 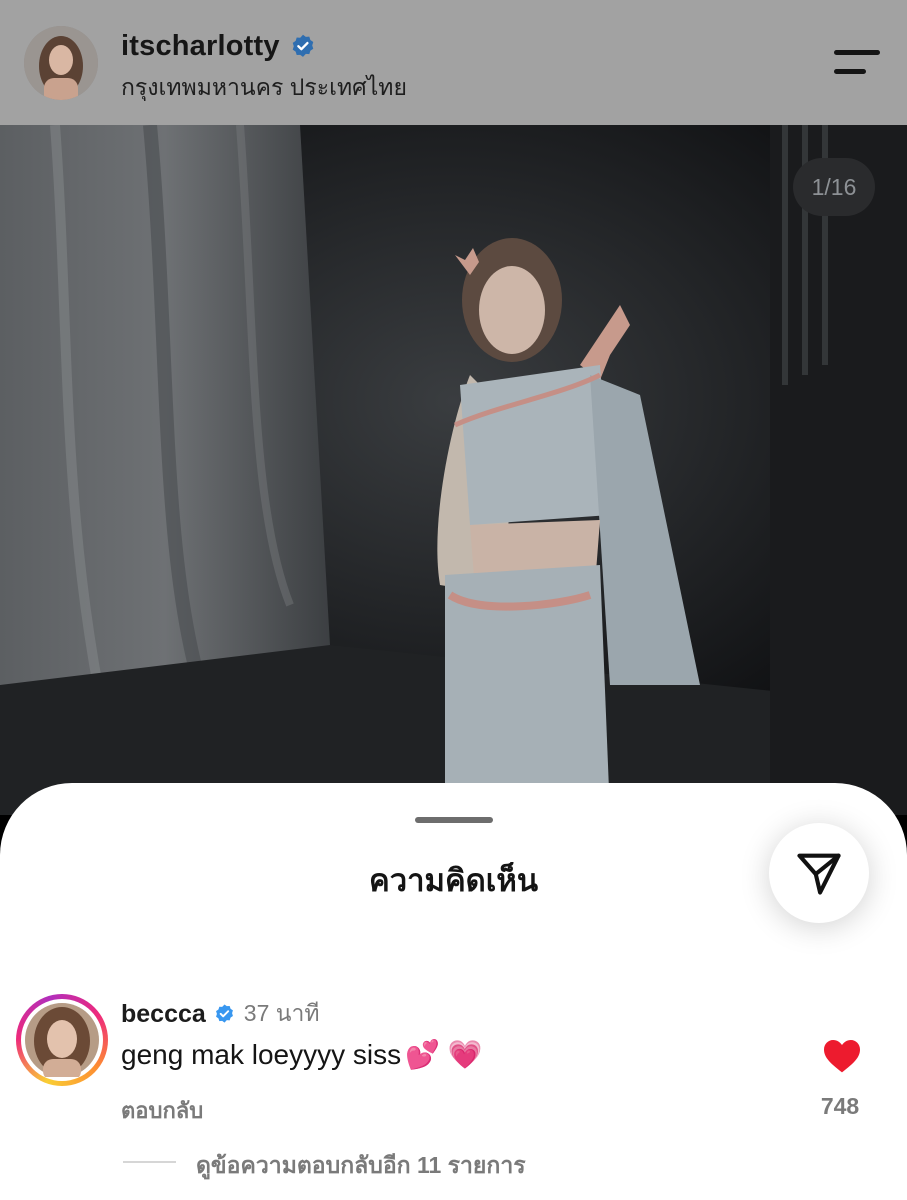 I want to click on send-icon, so click(x=819, y=874).